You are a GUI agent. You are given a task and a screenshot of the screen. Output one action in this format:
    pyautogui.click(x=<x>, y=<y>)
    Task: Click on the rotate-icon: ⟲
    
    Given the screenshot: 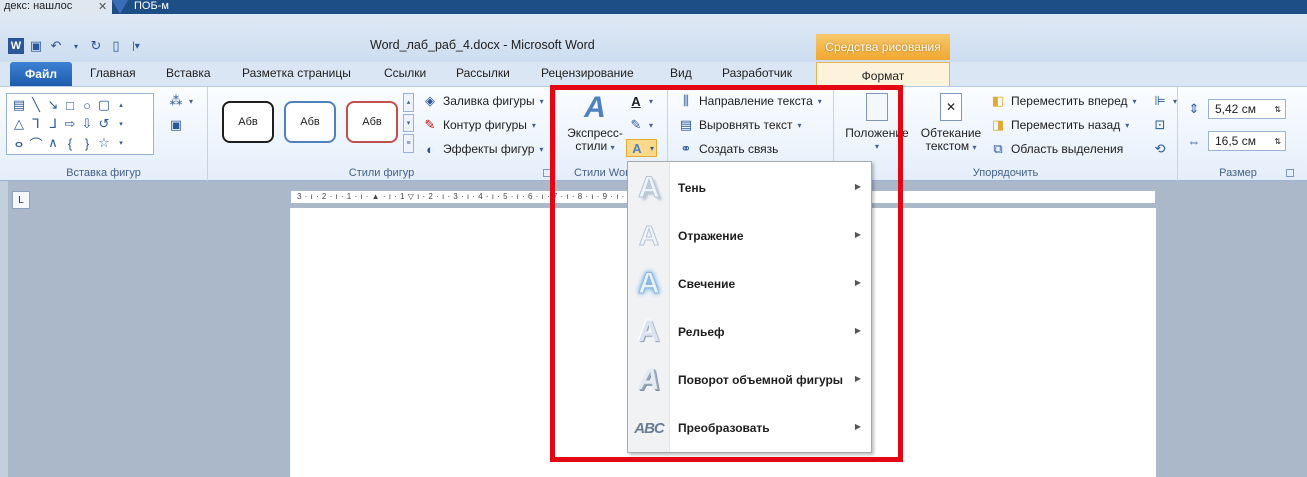 What is the action you would take?
    pyautogui.click(x=1160, y=148)
    